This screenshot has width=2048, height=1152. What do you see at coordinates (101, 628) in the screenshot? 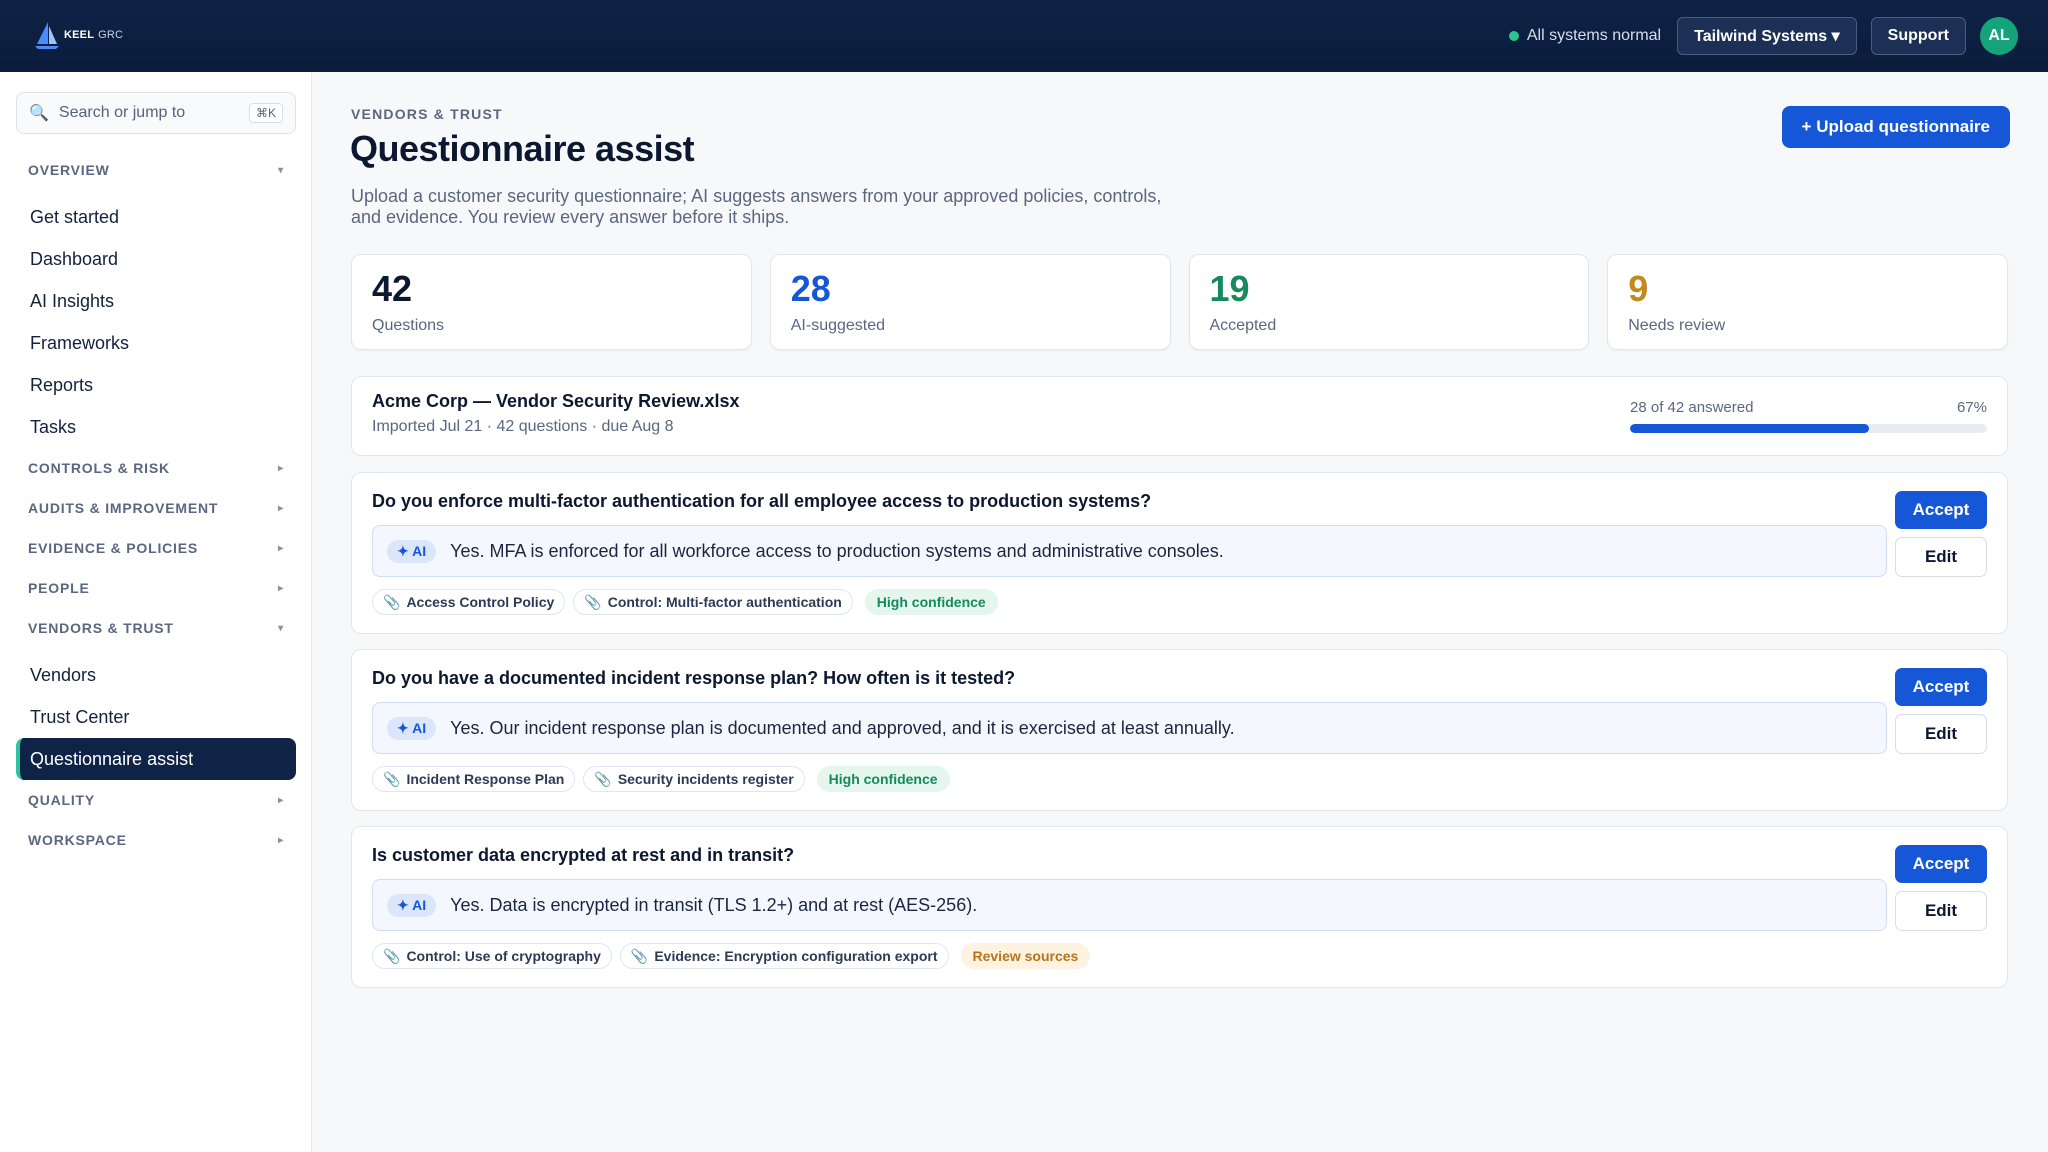
I see `section-label: VENDORS & TRUST` at bounding box center [101, 628].